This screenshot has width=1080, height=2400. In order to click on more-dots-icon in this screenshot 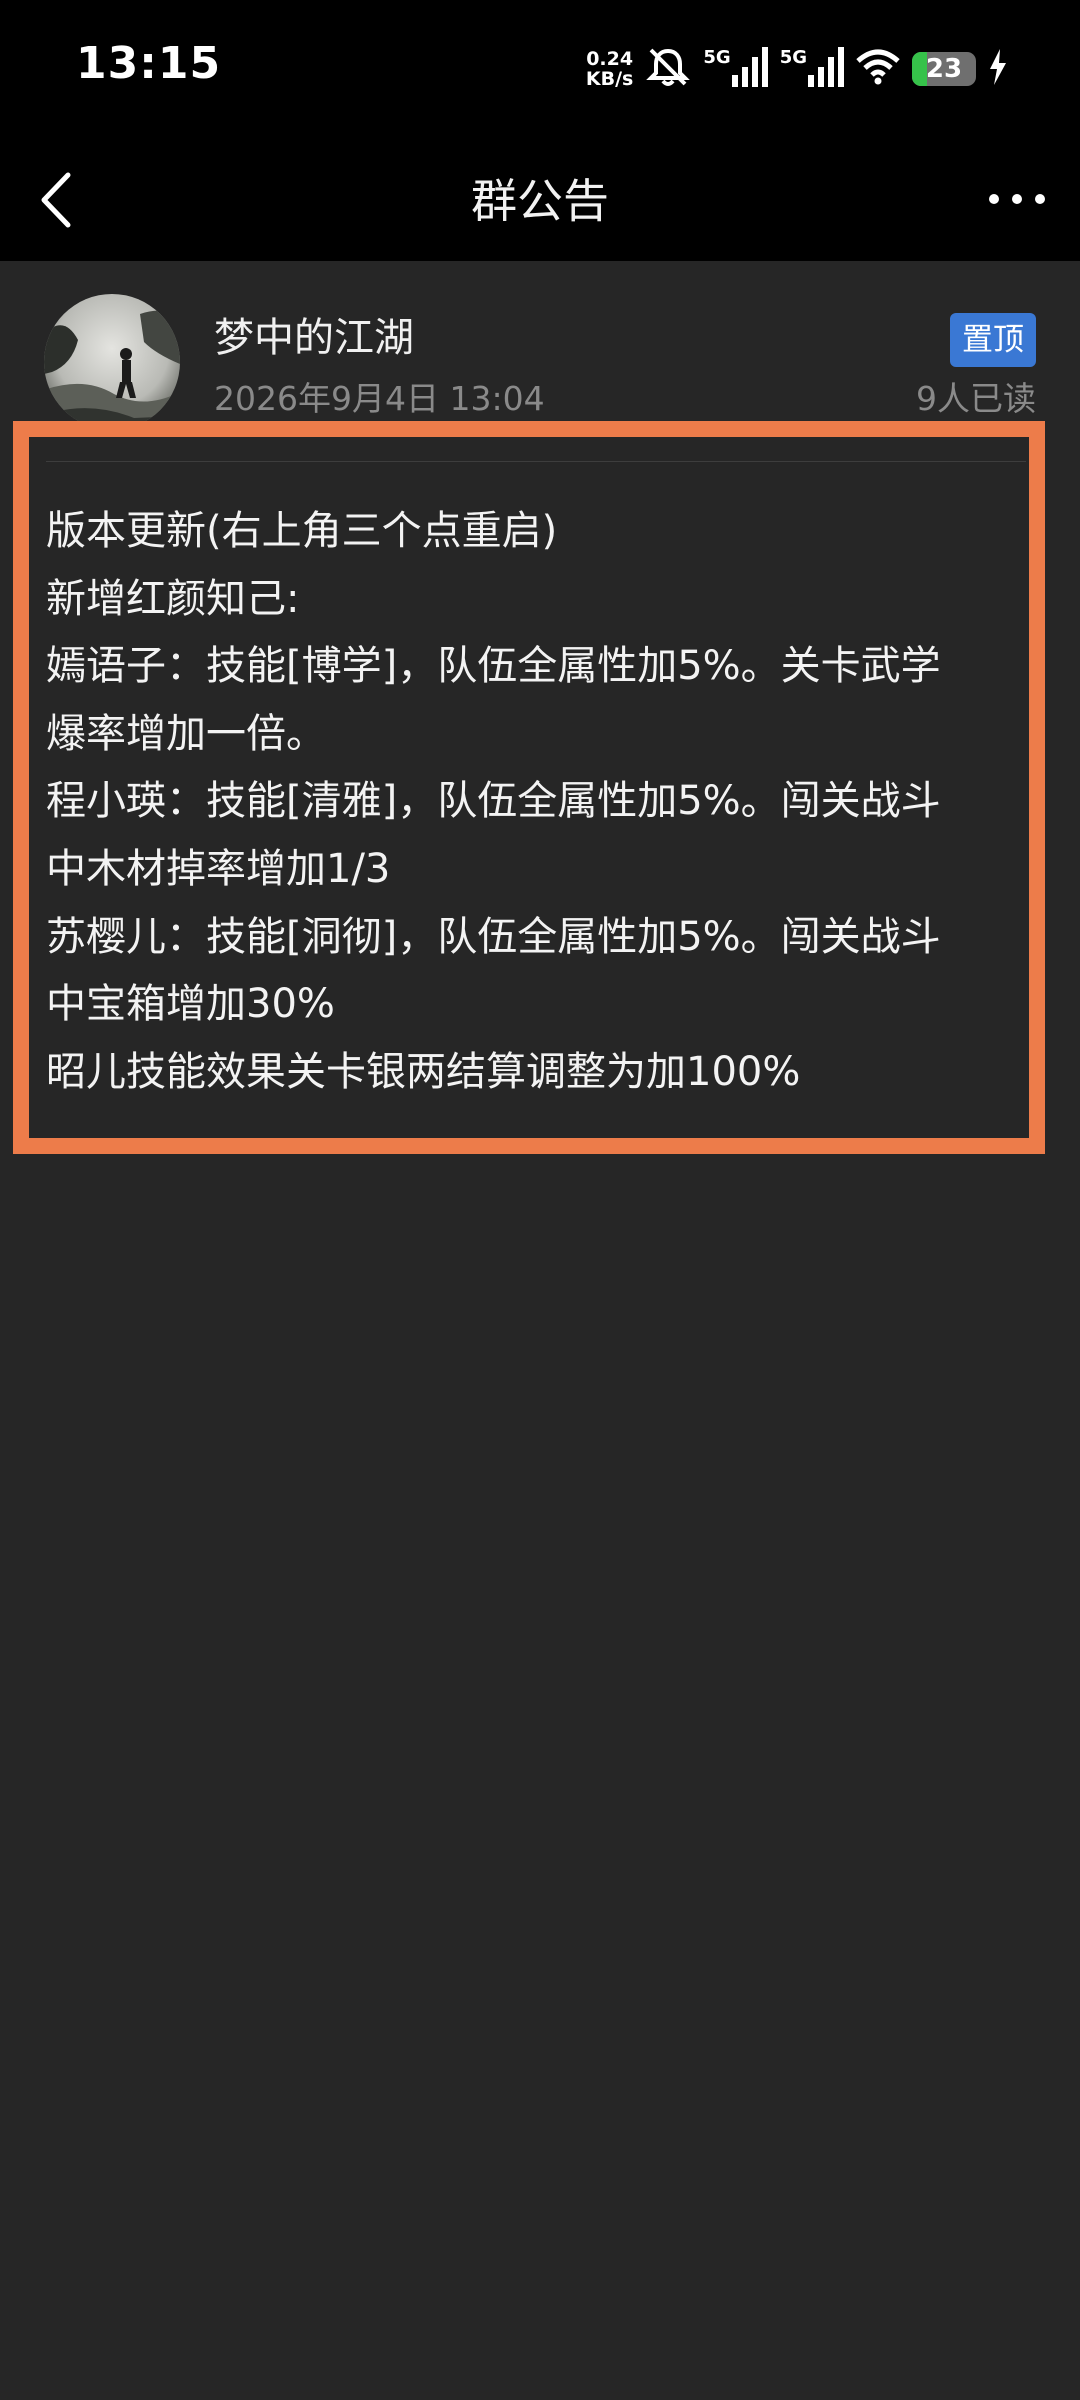, I will do `click(1017, 199)`.